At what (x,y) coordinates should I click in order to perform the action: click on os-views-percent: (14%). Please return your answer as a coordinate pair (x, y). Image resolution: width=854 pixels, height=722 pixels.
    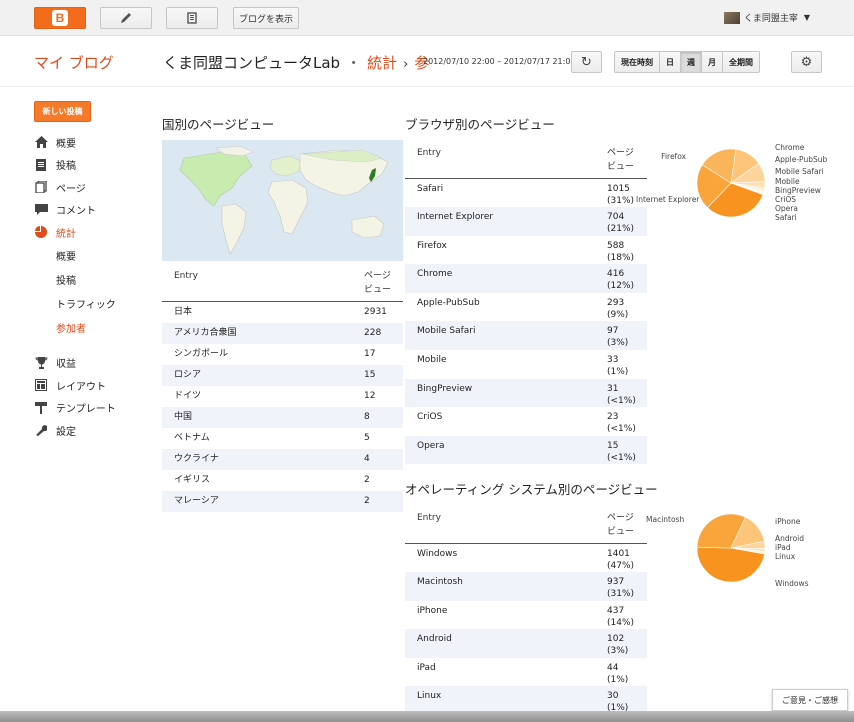
    Looking at the image, I should click on (621, 622).